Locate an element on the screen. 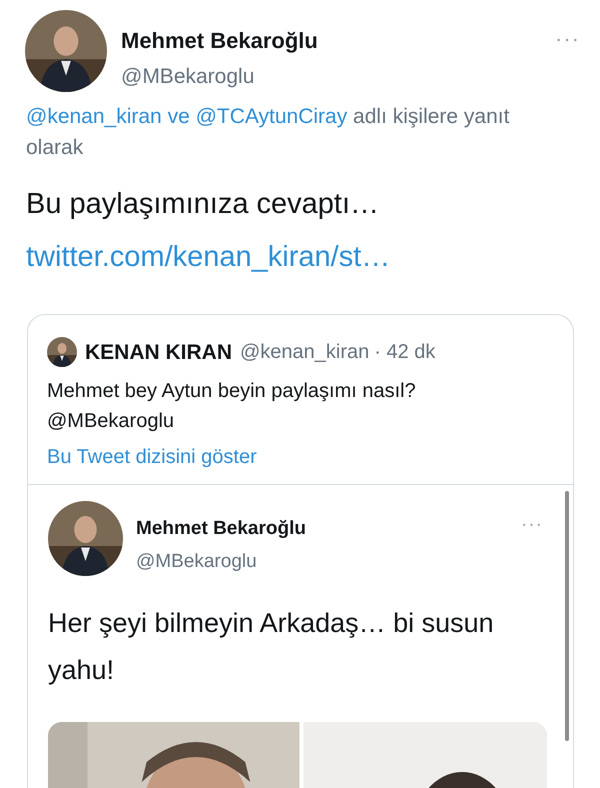 The image size is (600, 788). tweet-time: · 42 dk is located at coordinates (405, 353).